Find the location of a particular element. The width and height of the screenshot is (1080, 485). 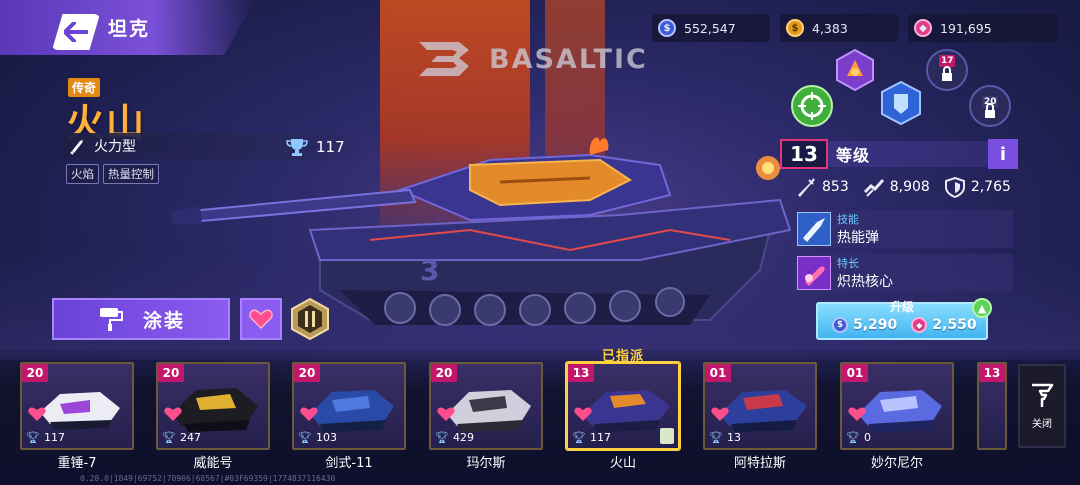

rank-badge-icon is located at coordinates (310, 319).